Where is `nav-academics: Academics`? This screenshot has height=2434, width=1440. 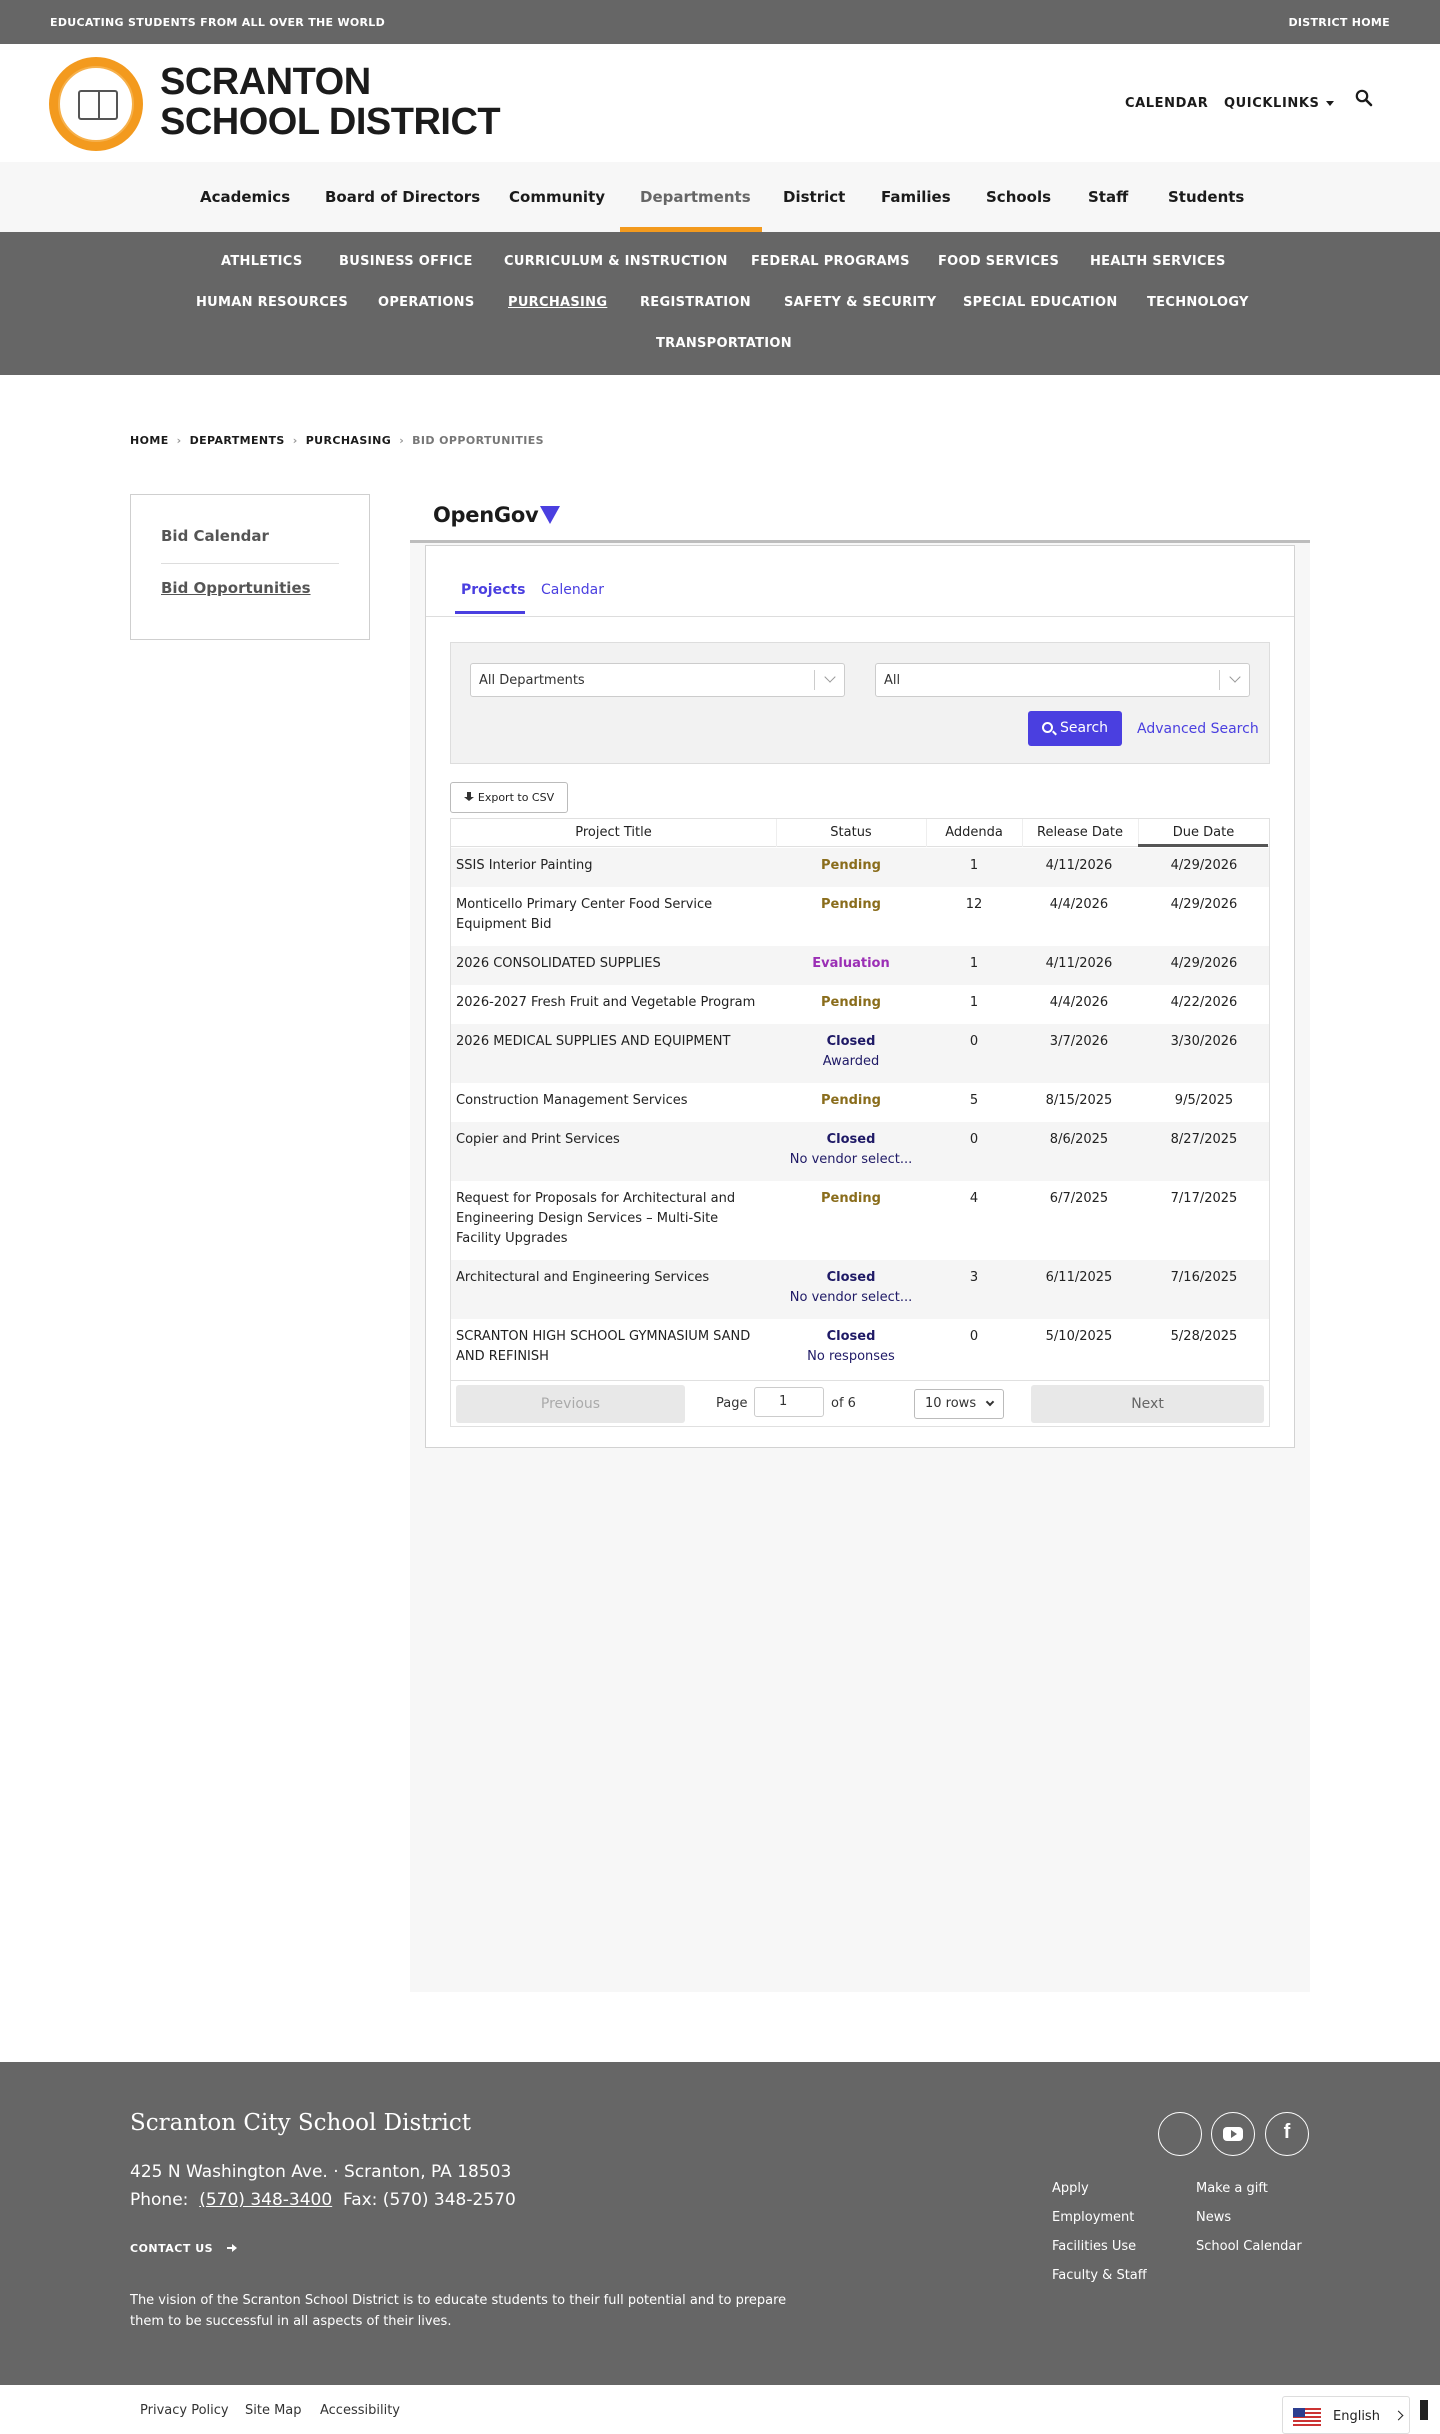 nav-academics: Academics is located at coordinates (245, 197).